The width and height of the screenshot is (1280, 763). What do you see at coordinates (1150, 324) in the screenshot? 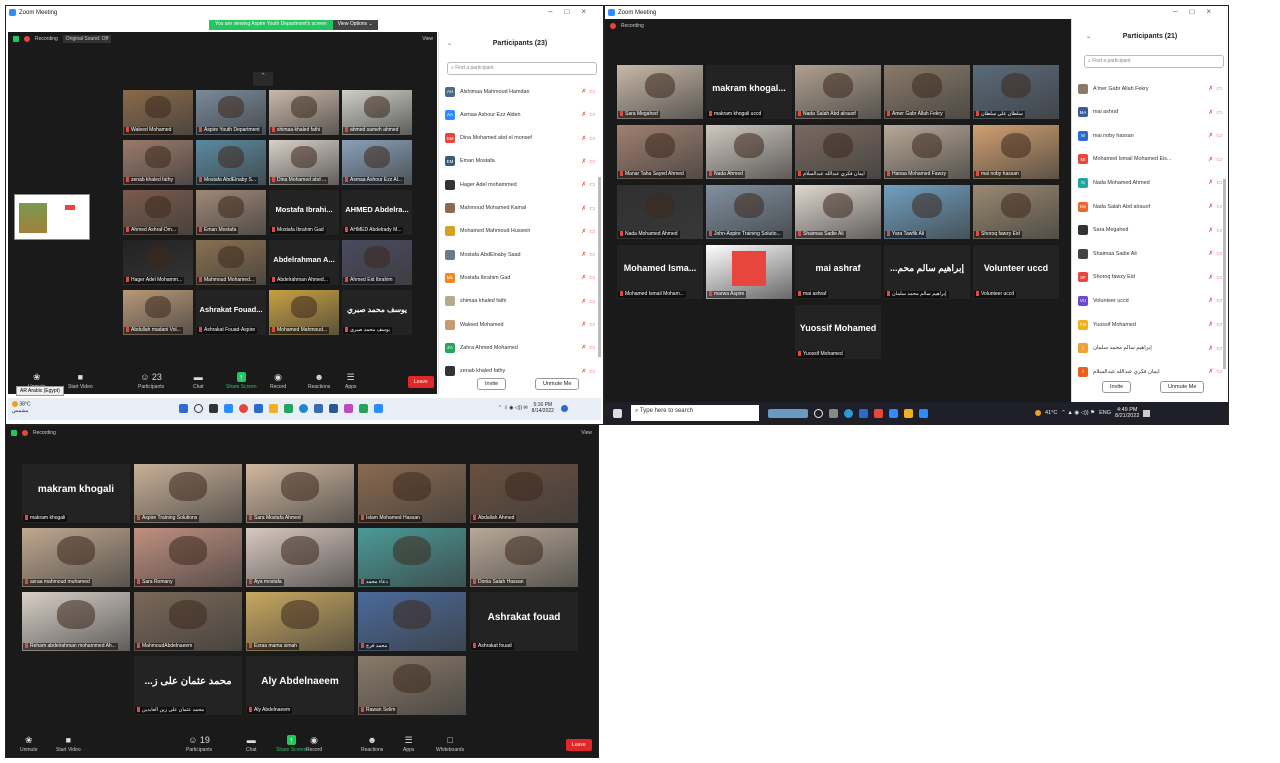
I see `participant-row: YM Yuossif Mohamed ✗ ▭` at bounding box center [1150, 324].